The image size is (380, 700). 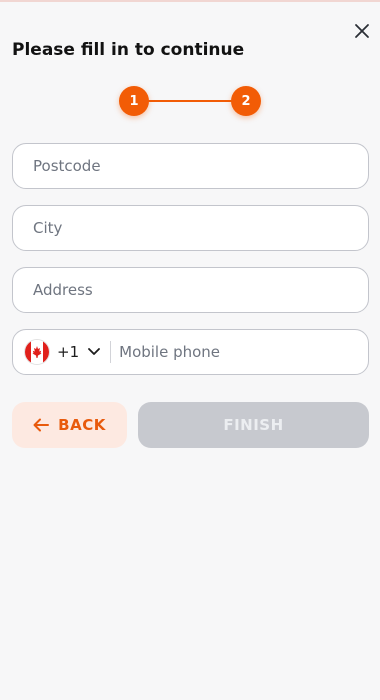 I want to click on back-button: BACK, so click(x=69, y=425).